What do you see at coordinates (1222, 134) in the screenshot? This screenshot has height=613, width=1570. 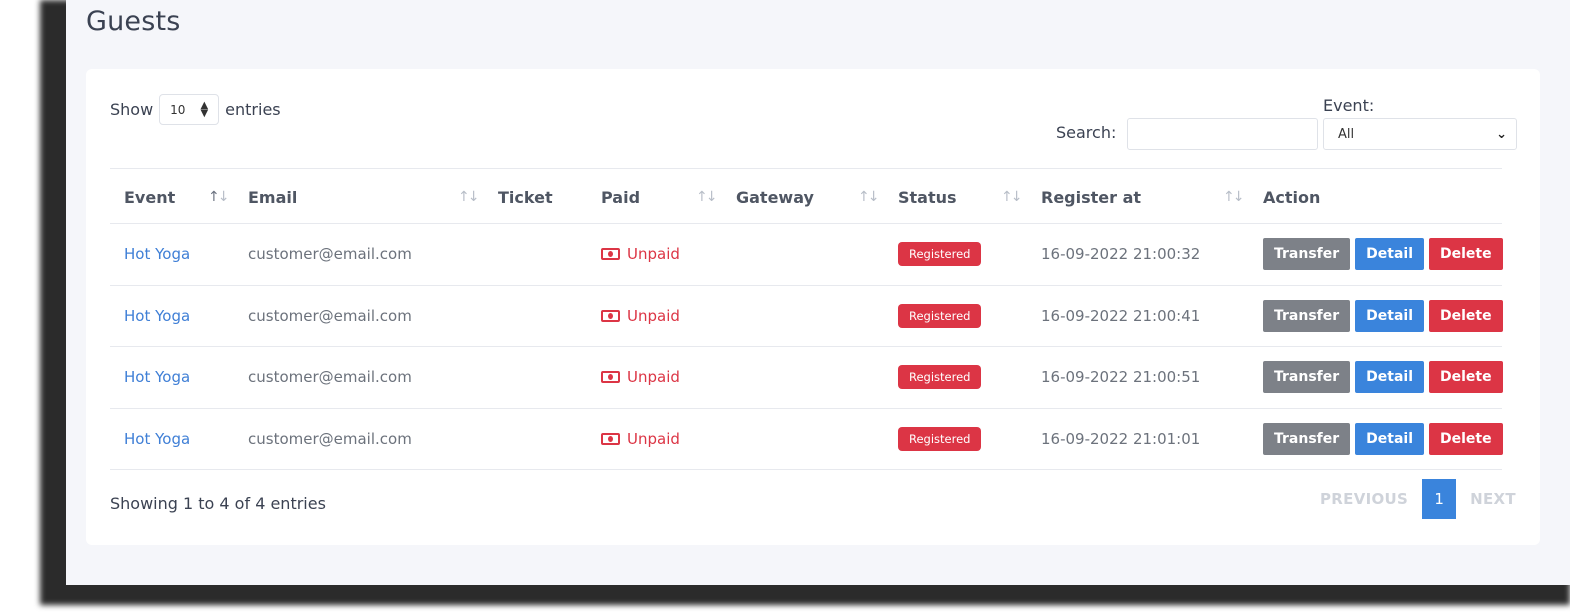 I see `search-input` at bounding box center [1222, 134].